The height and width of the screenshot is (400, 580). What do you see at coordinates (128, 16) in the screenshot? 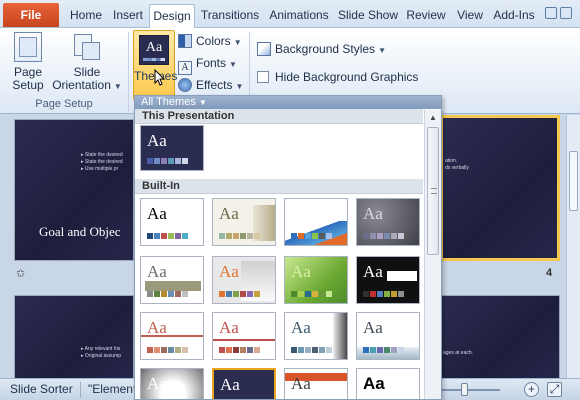
I see `tab-insert: Insert` at bounding box center [128, 16].